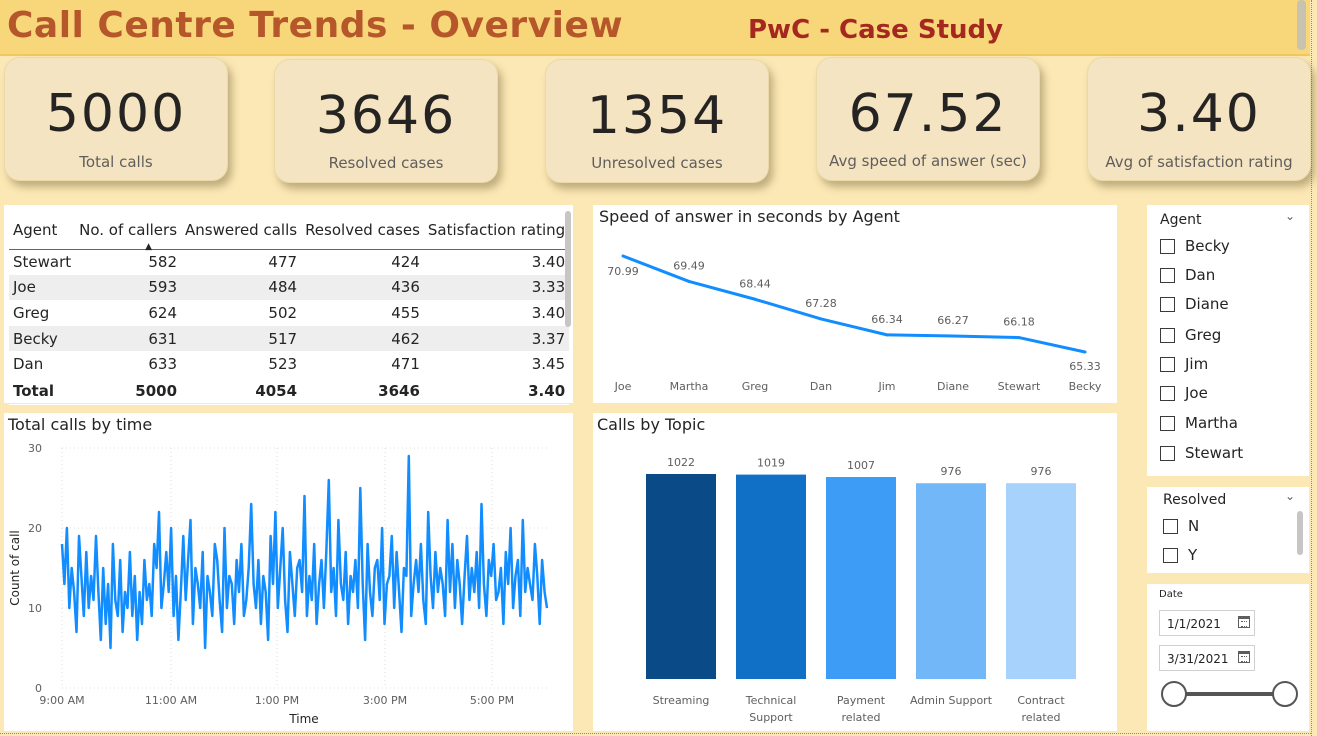 Image resolution: width=1317 pixels, height=736 pixels. I want to click on table-row: Becky 631 517 462 3.37, so click(289, 338).